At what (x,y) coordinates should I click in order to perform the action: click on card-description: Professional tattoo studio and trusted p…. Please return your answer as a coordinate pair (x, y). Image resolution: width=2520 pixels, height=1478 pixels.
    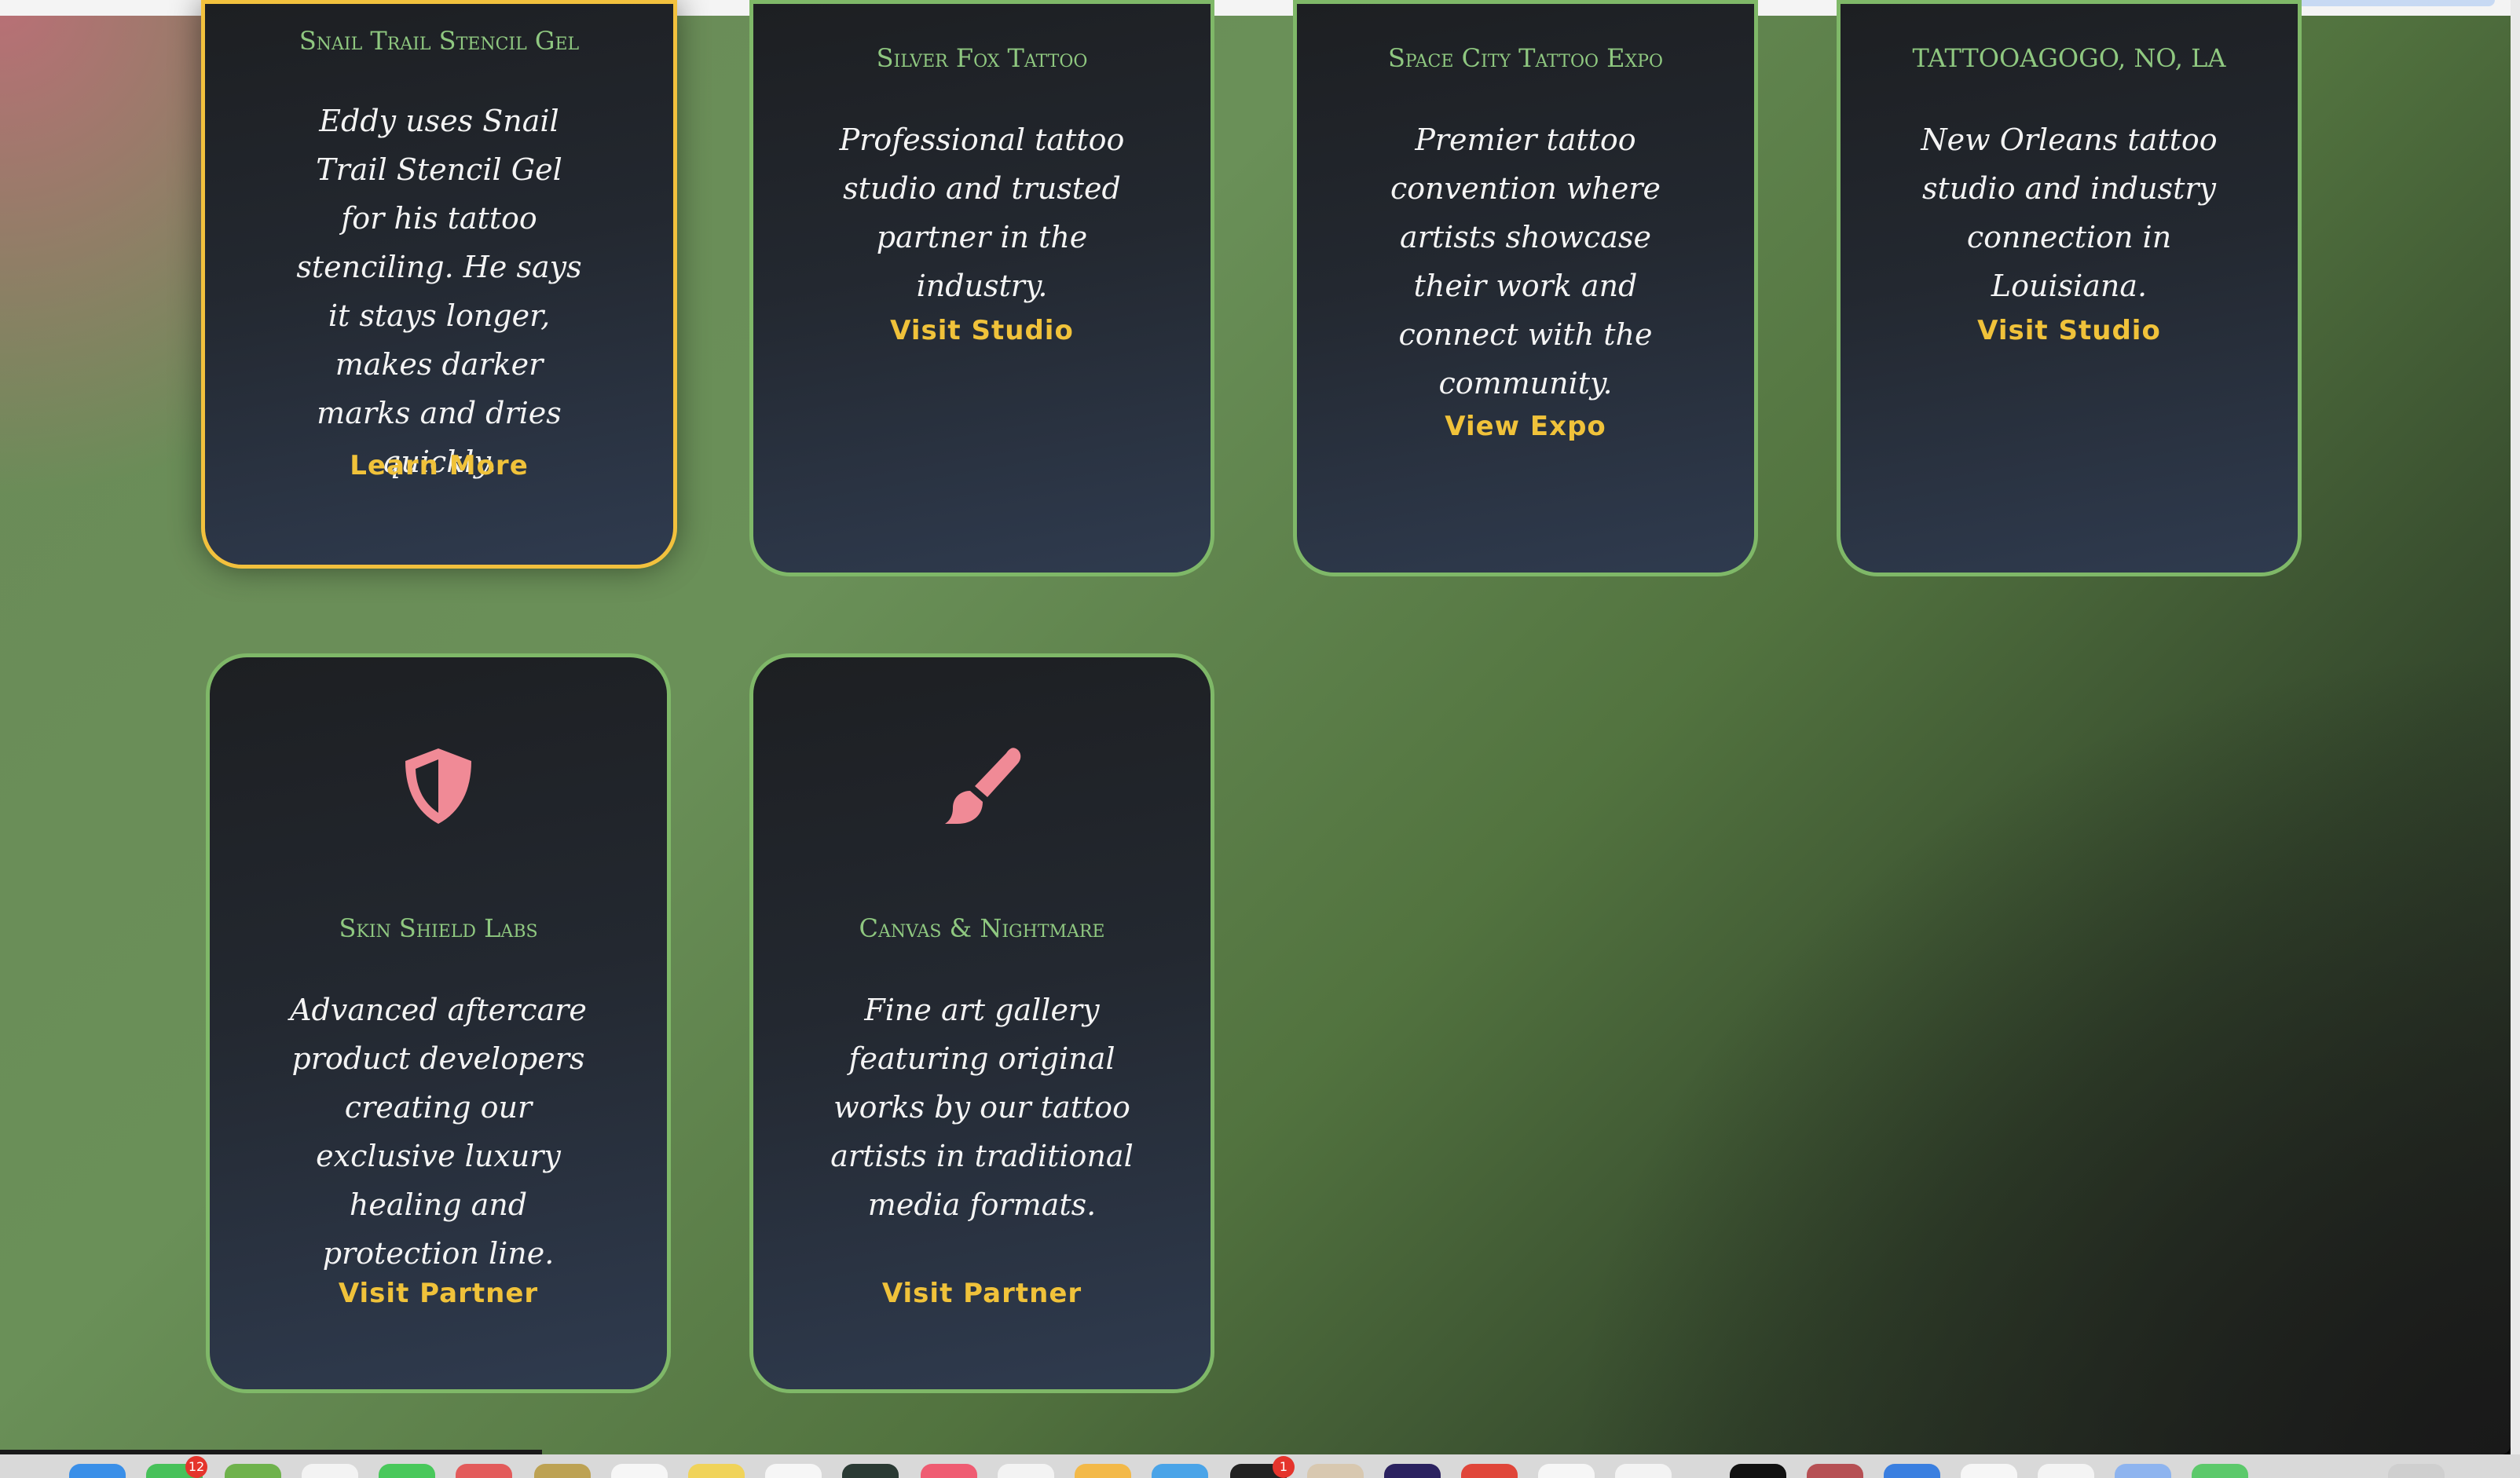
    Looking at the image, I should click on (982, 213).